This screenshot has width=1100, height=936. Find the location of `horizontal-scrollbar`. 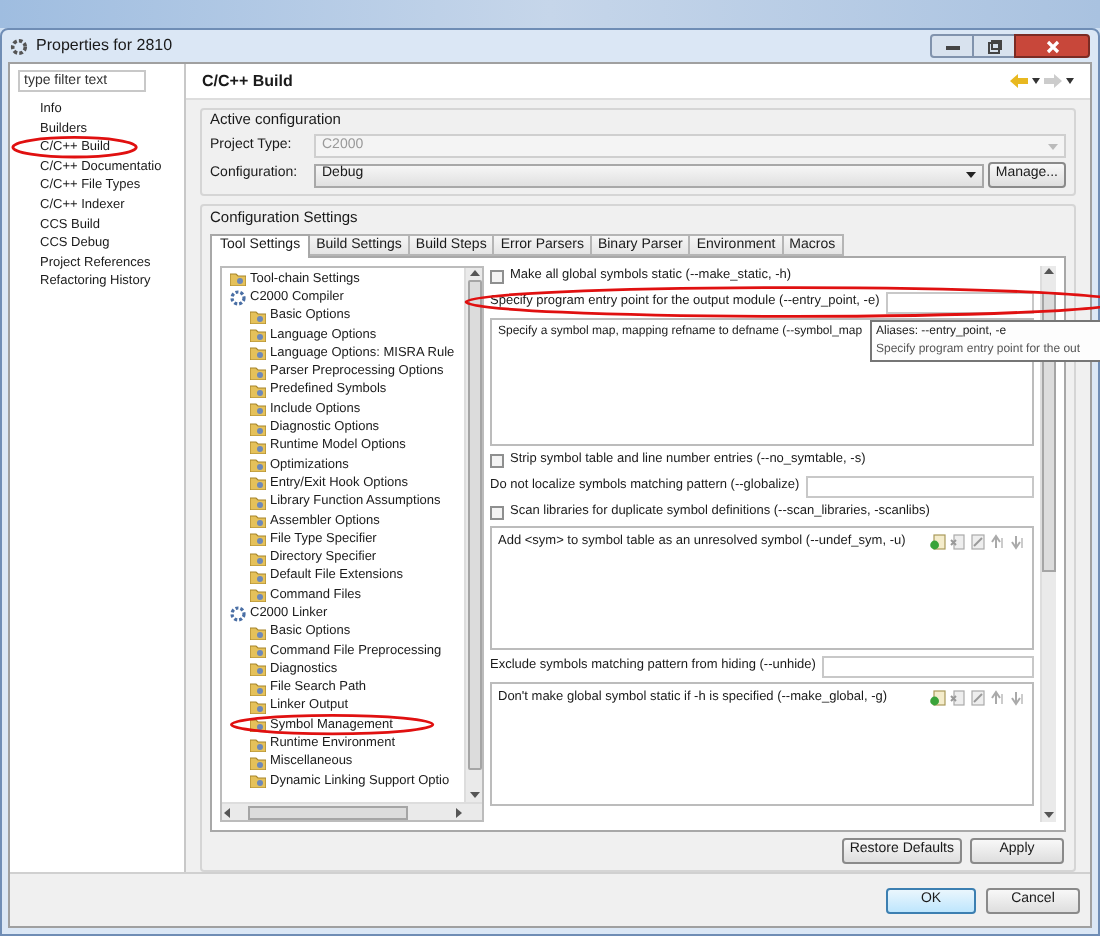

horizontal-scrollbar is located at coordinates (352, 811).